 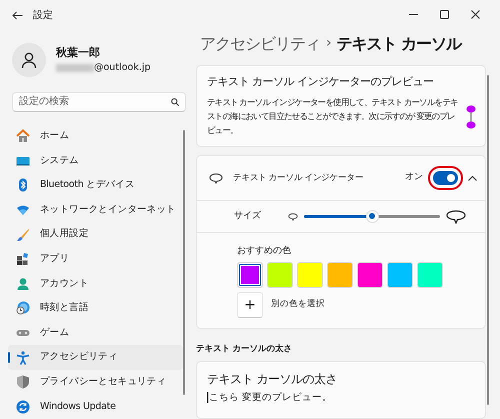 What do you see at coordinates (372, 216) in the screenshot?
I see `slider-thumb` at bounding box center [372, 216].